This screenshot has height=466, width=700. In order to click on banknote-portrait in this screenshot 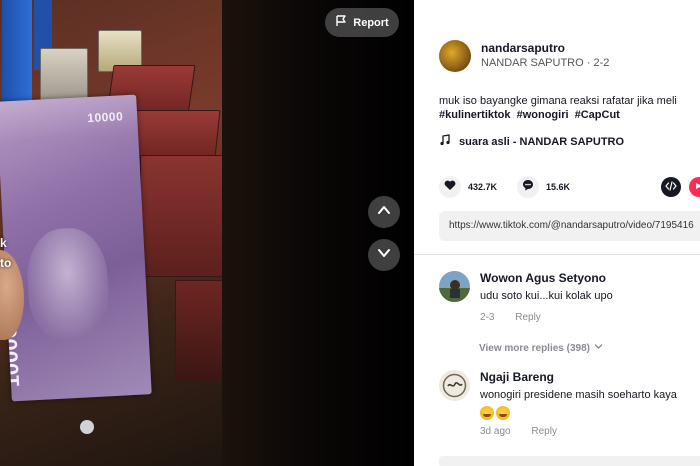, I will do `click(68, 283)`.